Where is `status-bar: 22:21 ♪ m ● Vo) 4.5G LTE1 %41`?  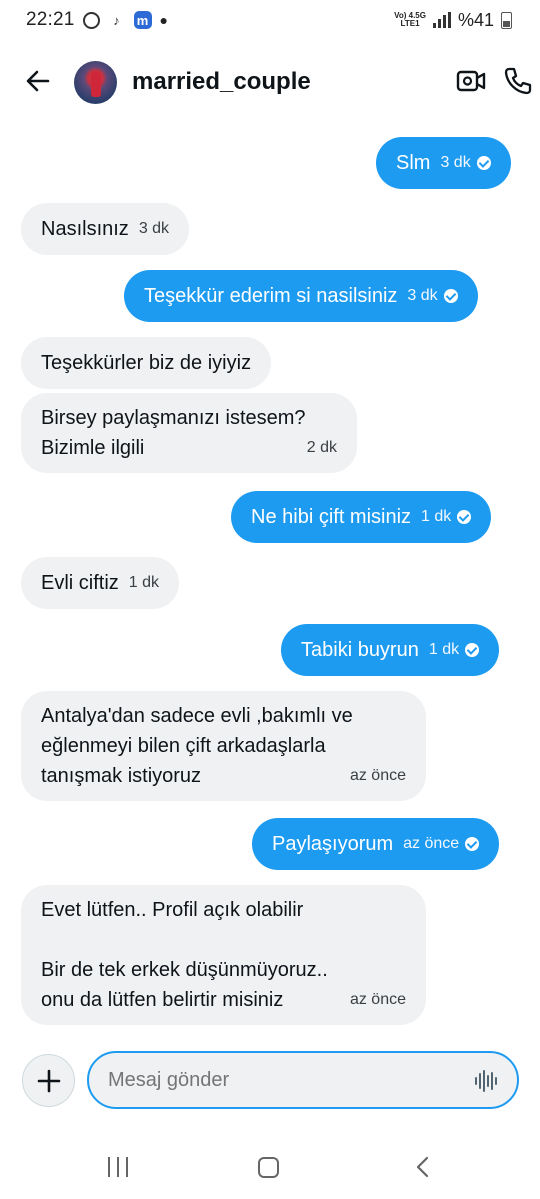 status-bar: 22:21 ♪ m ● Vo) 4.5G LTE1 %41 is located at coordinates (270, 20).